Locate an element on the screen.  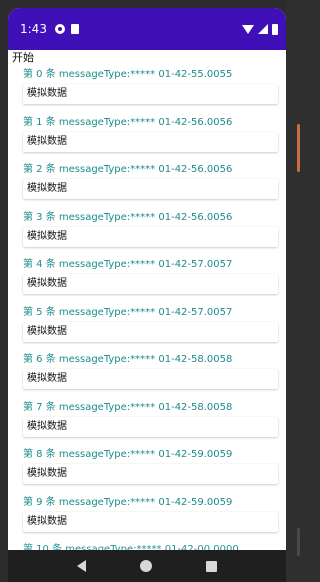
signal-icon is located at coordinates (263, 29).